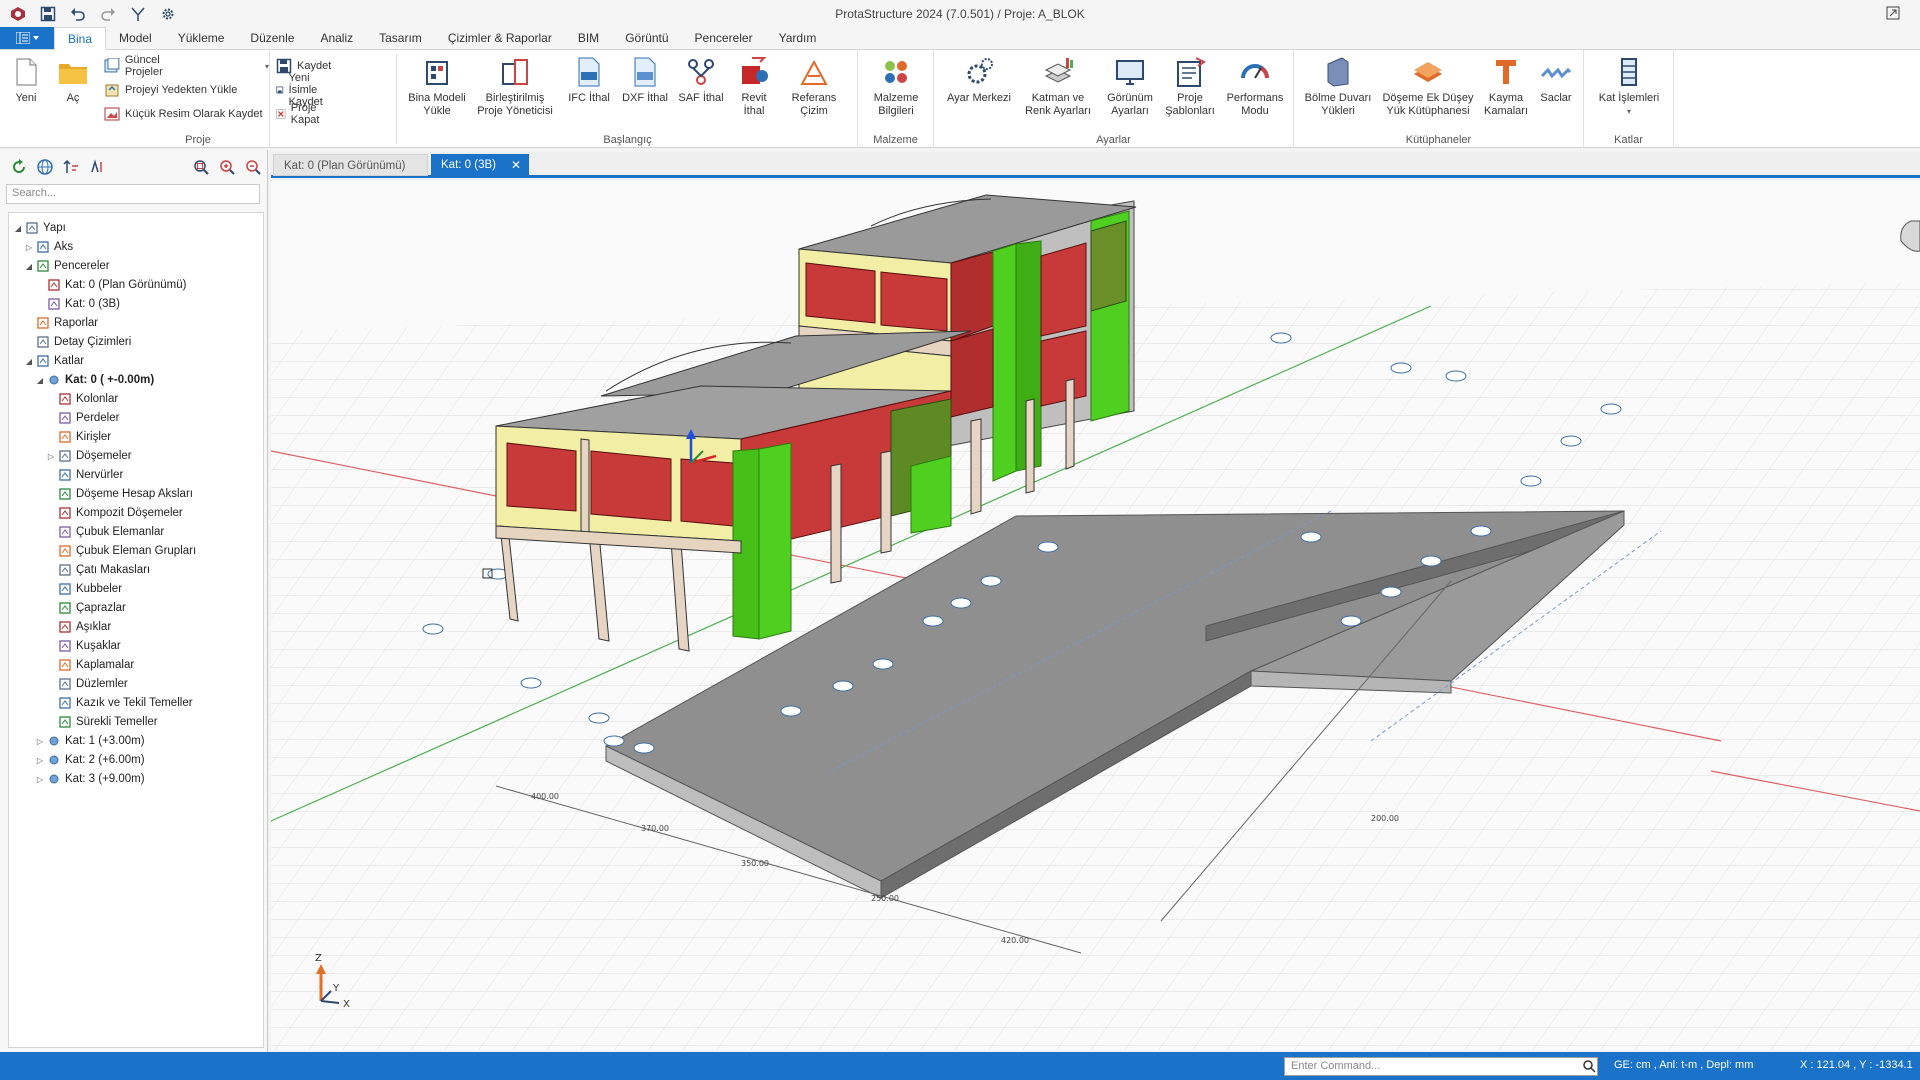 The image size is (1920, 1080). Describe the element at coordinates (186, 66) in the screenshot. I see `guncel-projeler-button: Güncel Projeler ▾` at that location.